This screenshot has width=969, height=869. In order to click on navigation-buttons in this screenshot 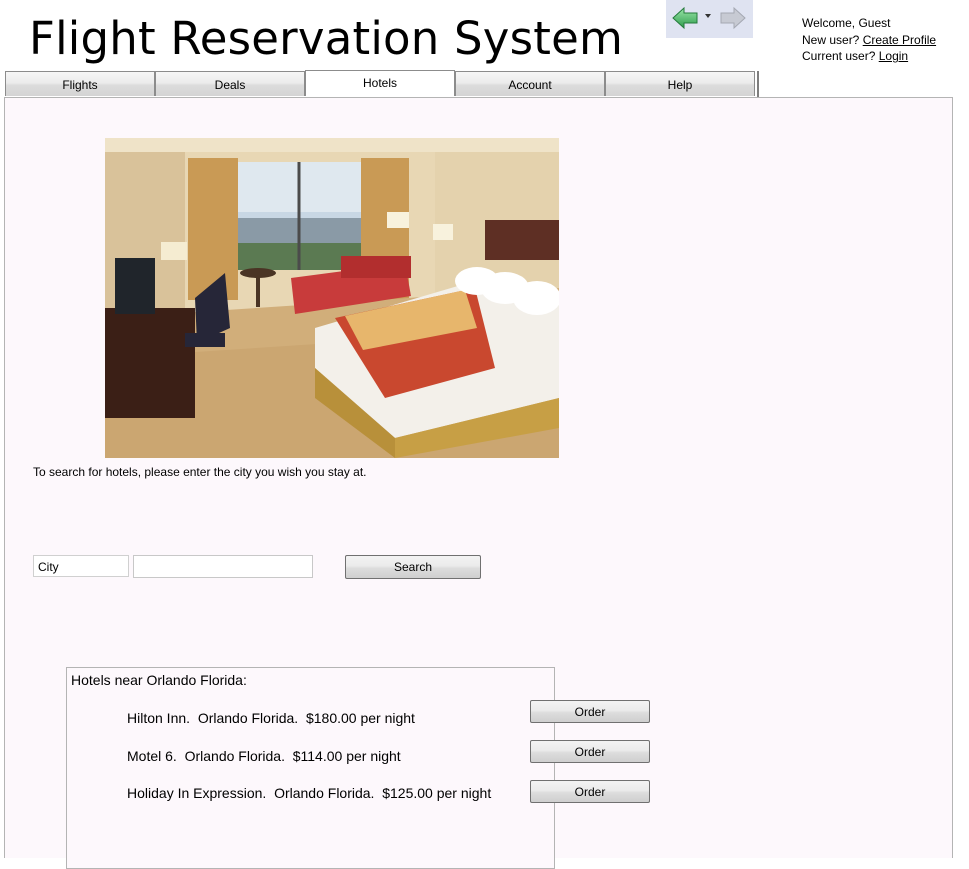, I will do `click(709, 19)`.